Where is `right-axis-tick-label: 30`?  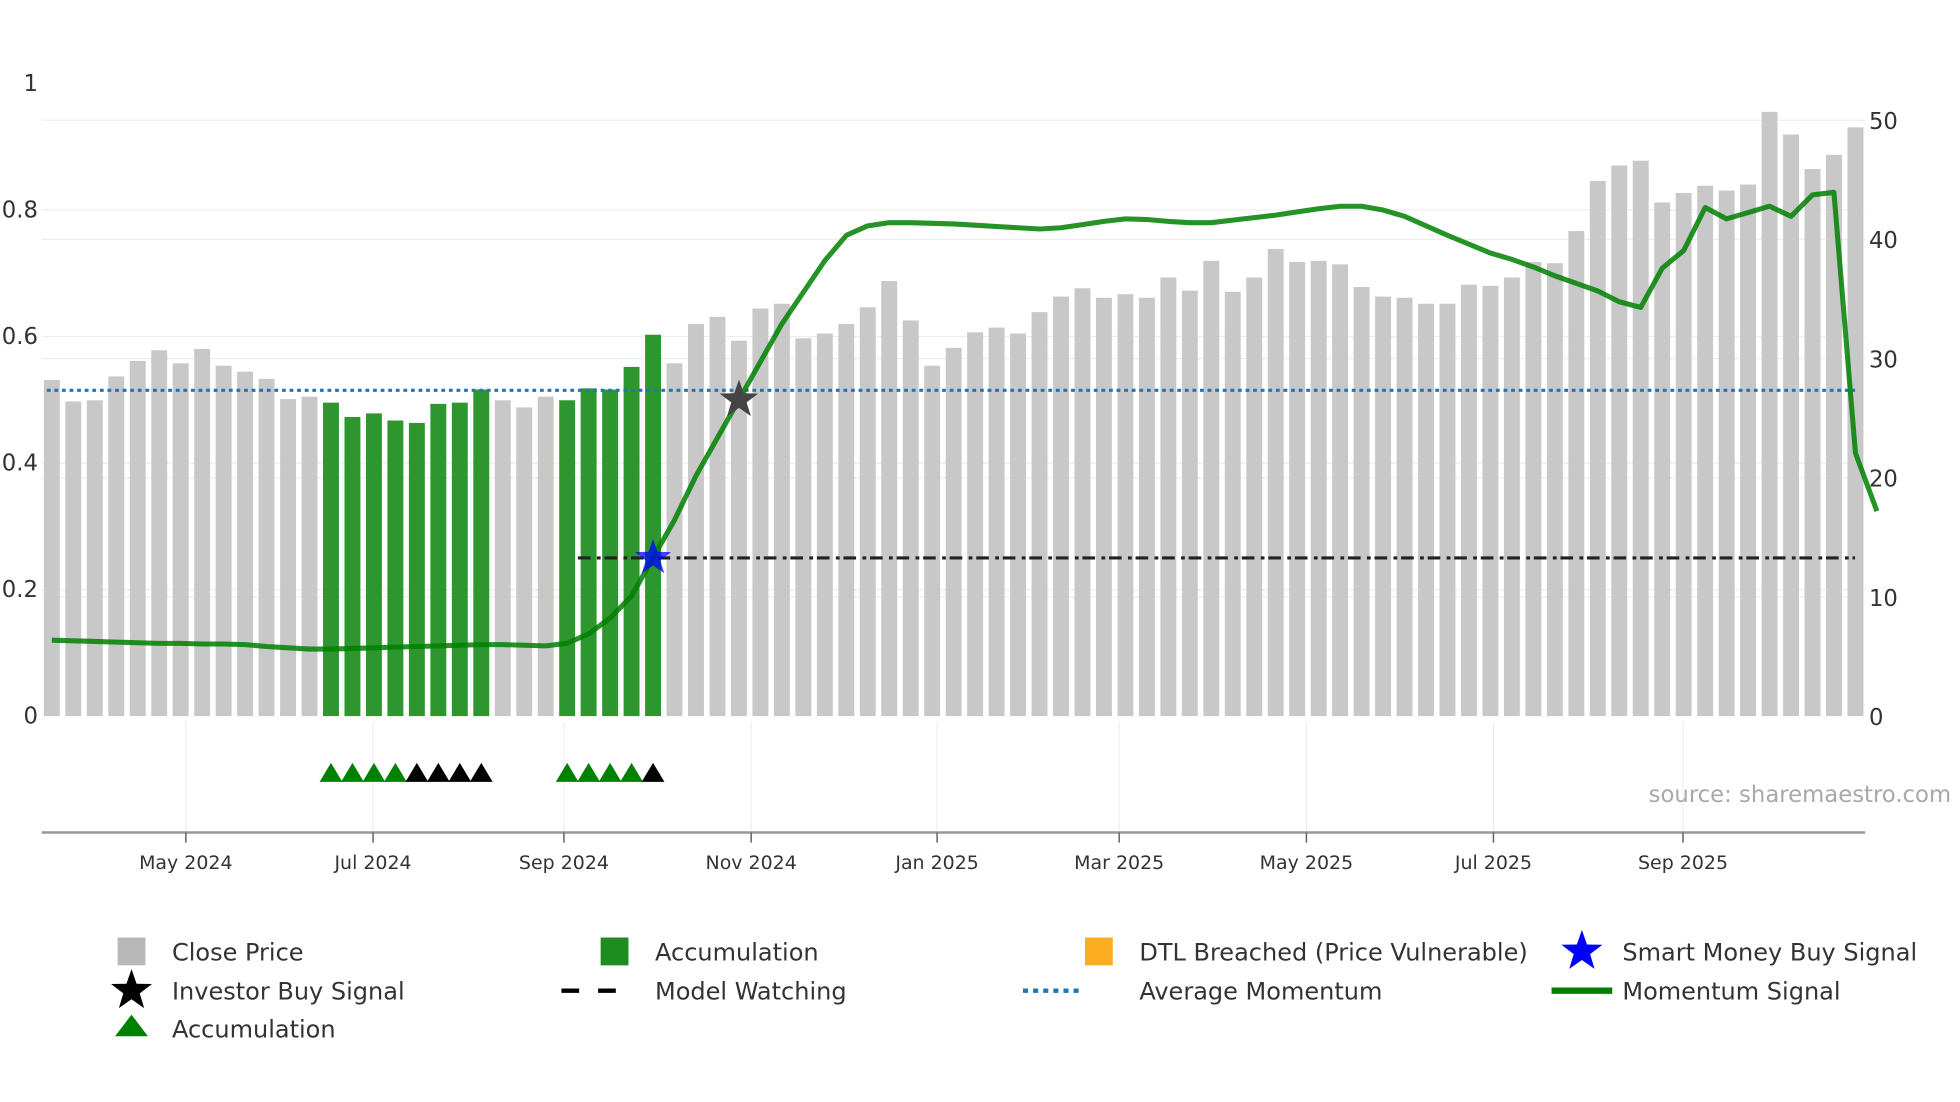 right-axis-tick-label: 30 is located at coordinates (1883, 360).